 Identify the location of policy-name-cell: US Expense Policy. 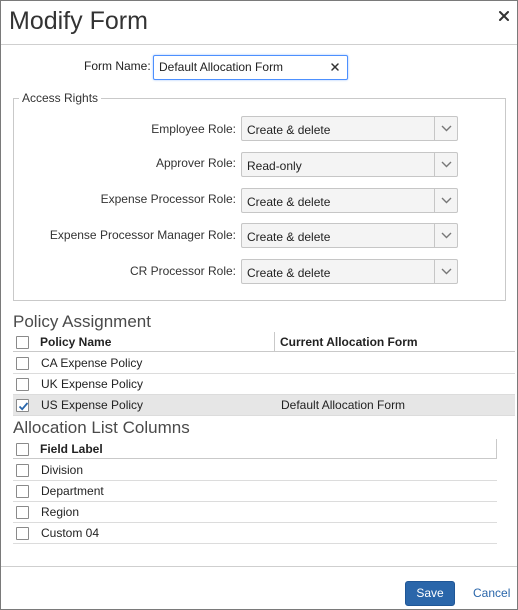
(92, 405).